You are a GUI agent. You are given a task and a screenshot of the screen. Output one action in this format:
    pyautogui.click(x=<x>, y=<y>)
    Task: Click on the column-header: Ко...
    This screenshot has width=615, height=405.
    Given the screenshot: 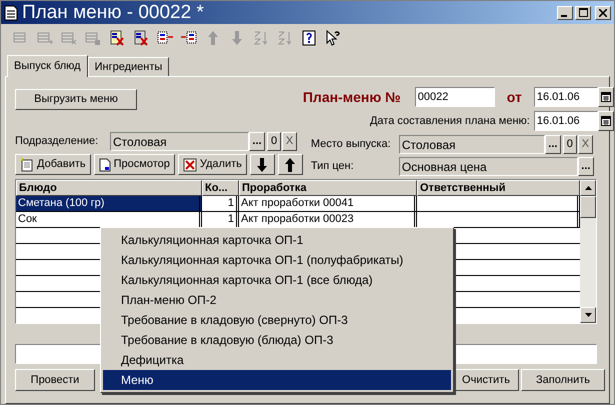 What is the action you would take?
    pyautogui.click(x=220, y=188)
    